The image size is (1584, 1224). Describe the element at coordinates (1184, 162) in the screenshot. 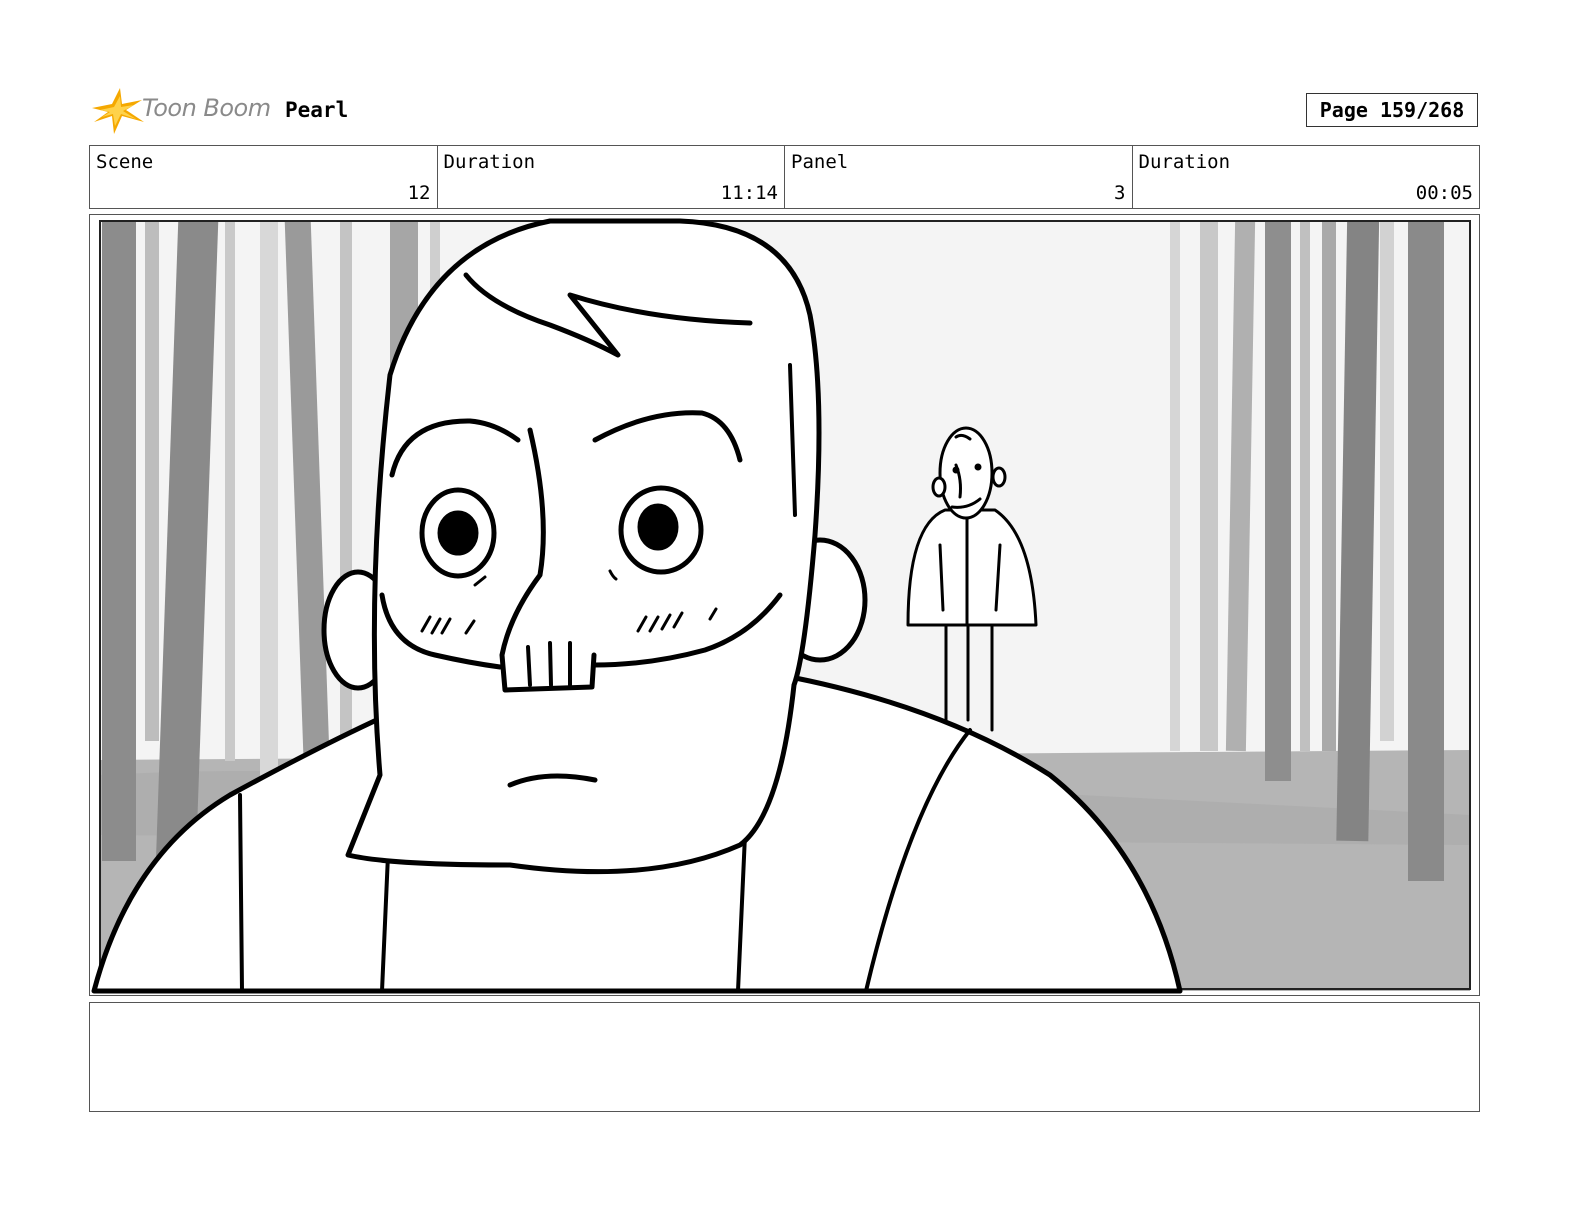

I see `panel-duration-label: Duration` at that location.